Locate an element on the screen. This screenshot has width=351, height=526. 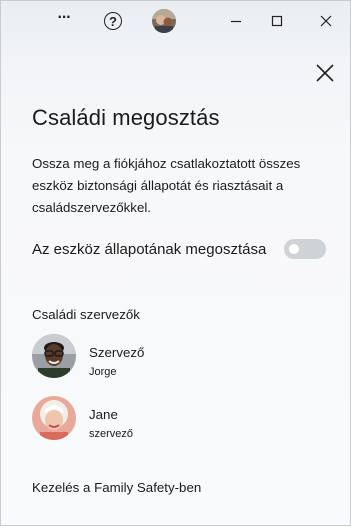
more-options-button: ··· is located at coordinates (64, 21).